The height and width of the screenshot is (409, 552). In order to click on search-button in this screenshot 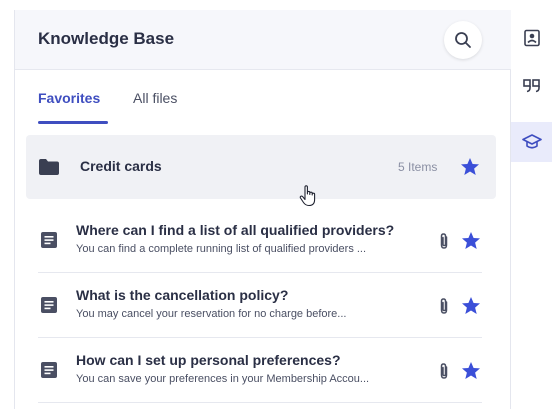, I will do `click(463, 40)`.